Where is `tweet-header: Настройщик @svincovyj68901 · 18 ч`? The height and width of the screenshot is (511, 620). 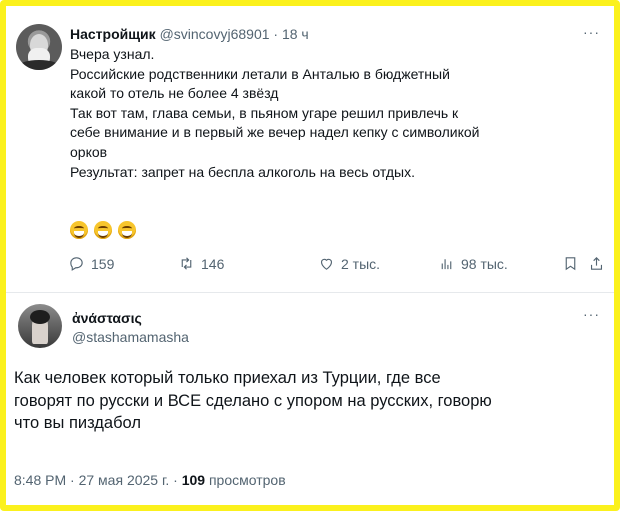 tweet-header: Настройщик @svincovyj68901 · 18 ч is located at coordinates (189, 34).